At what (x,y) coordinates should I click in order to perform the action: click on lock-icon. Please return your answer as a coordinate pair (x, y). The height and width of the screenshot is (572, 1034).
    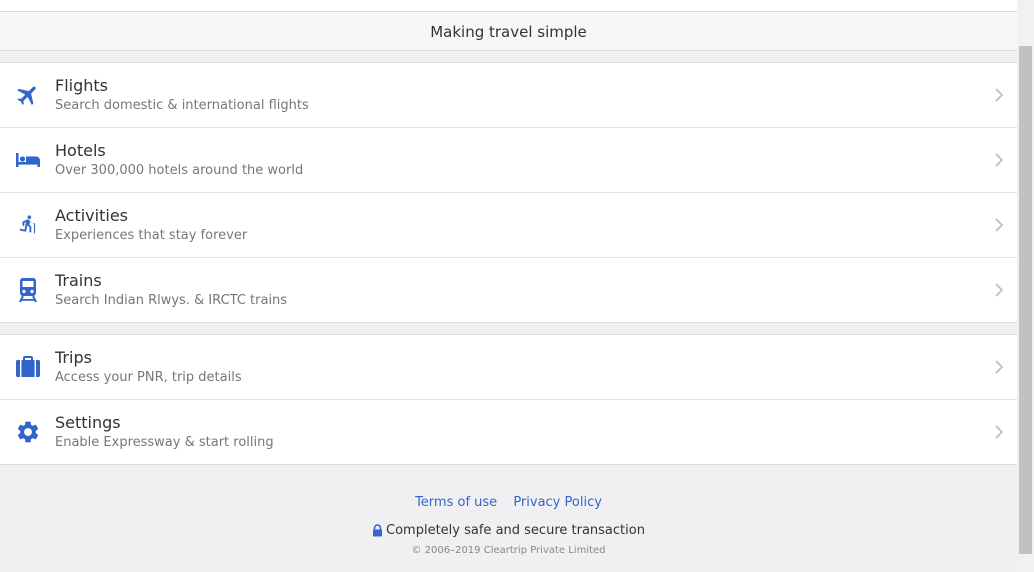
    Looking at the image, I should click on (378, 530).